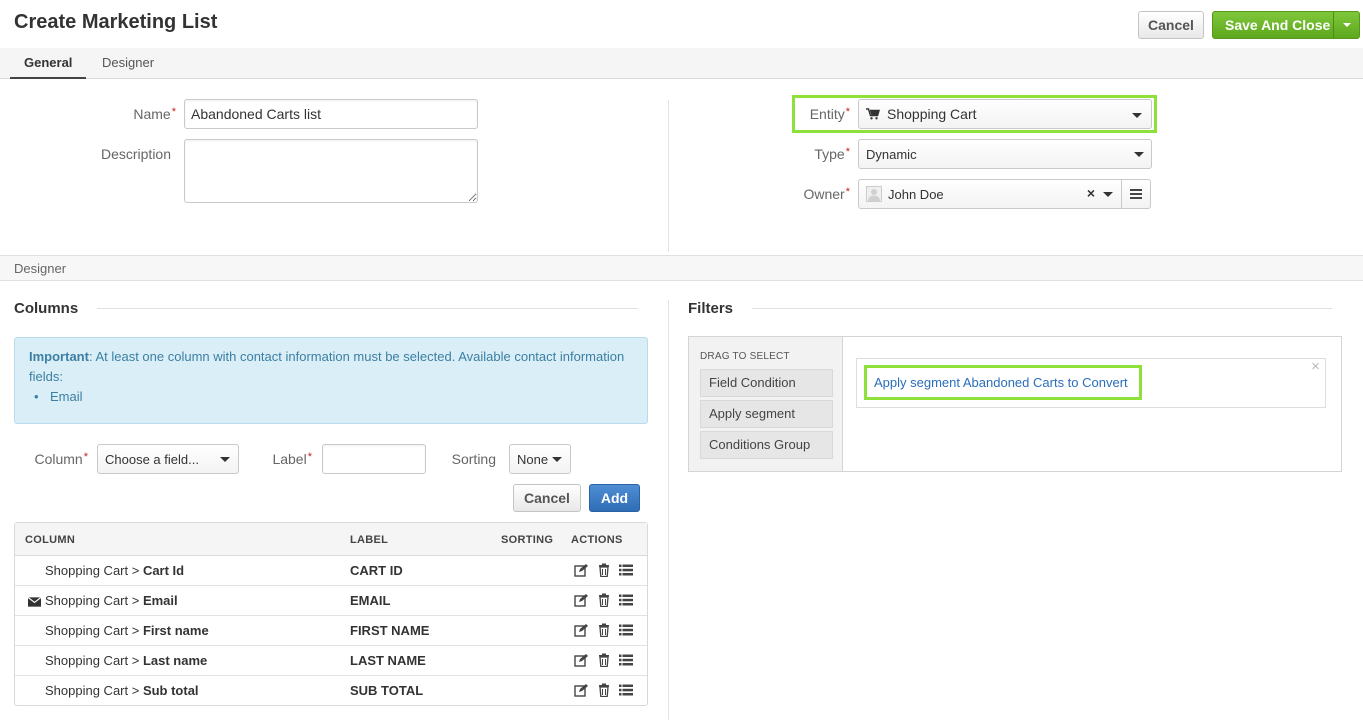 The image size is (1363, 720). I want to click on palette-conditions-group: Conditions Group, so click(766, 445).